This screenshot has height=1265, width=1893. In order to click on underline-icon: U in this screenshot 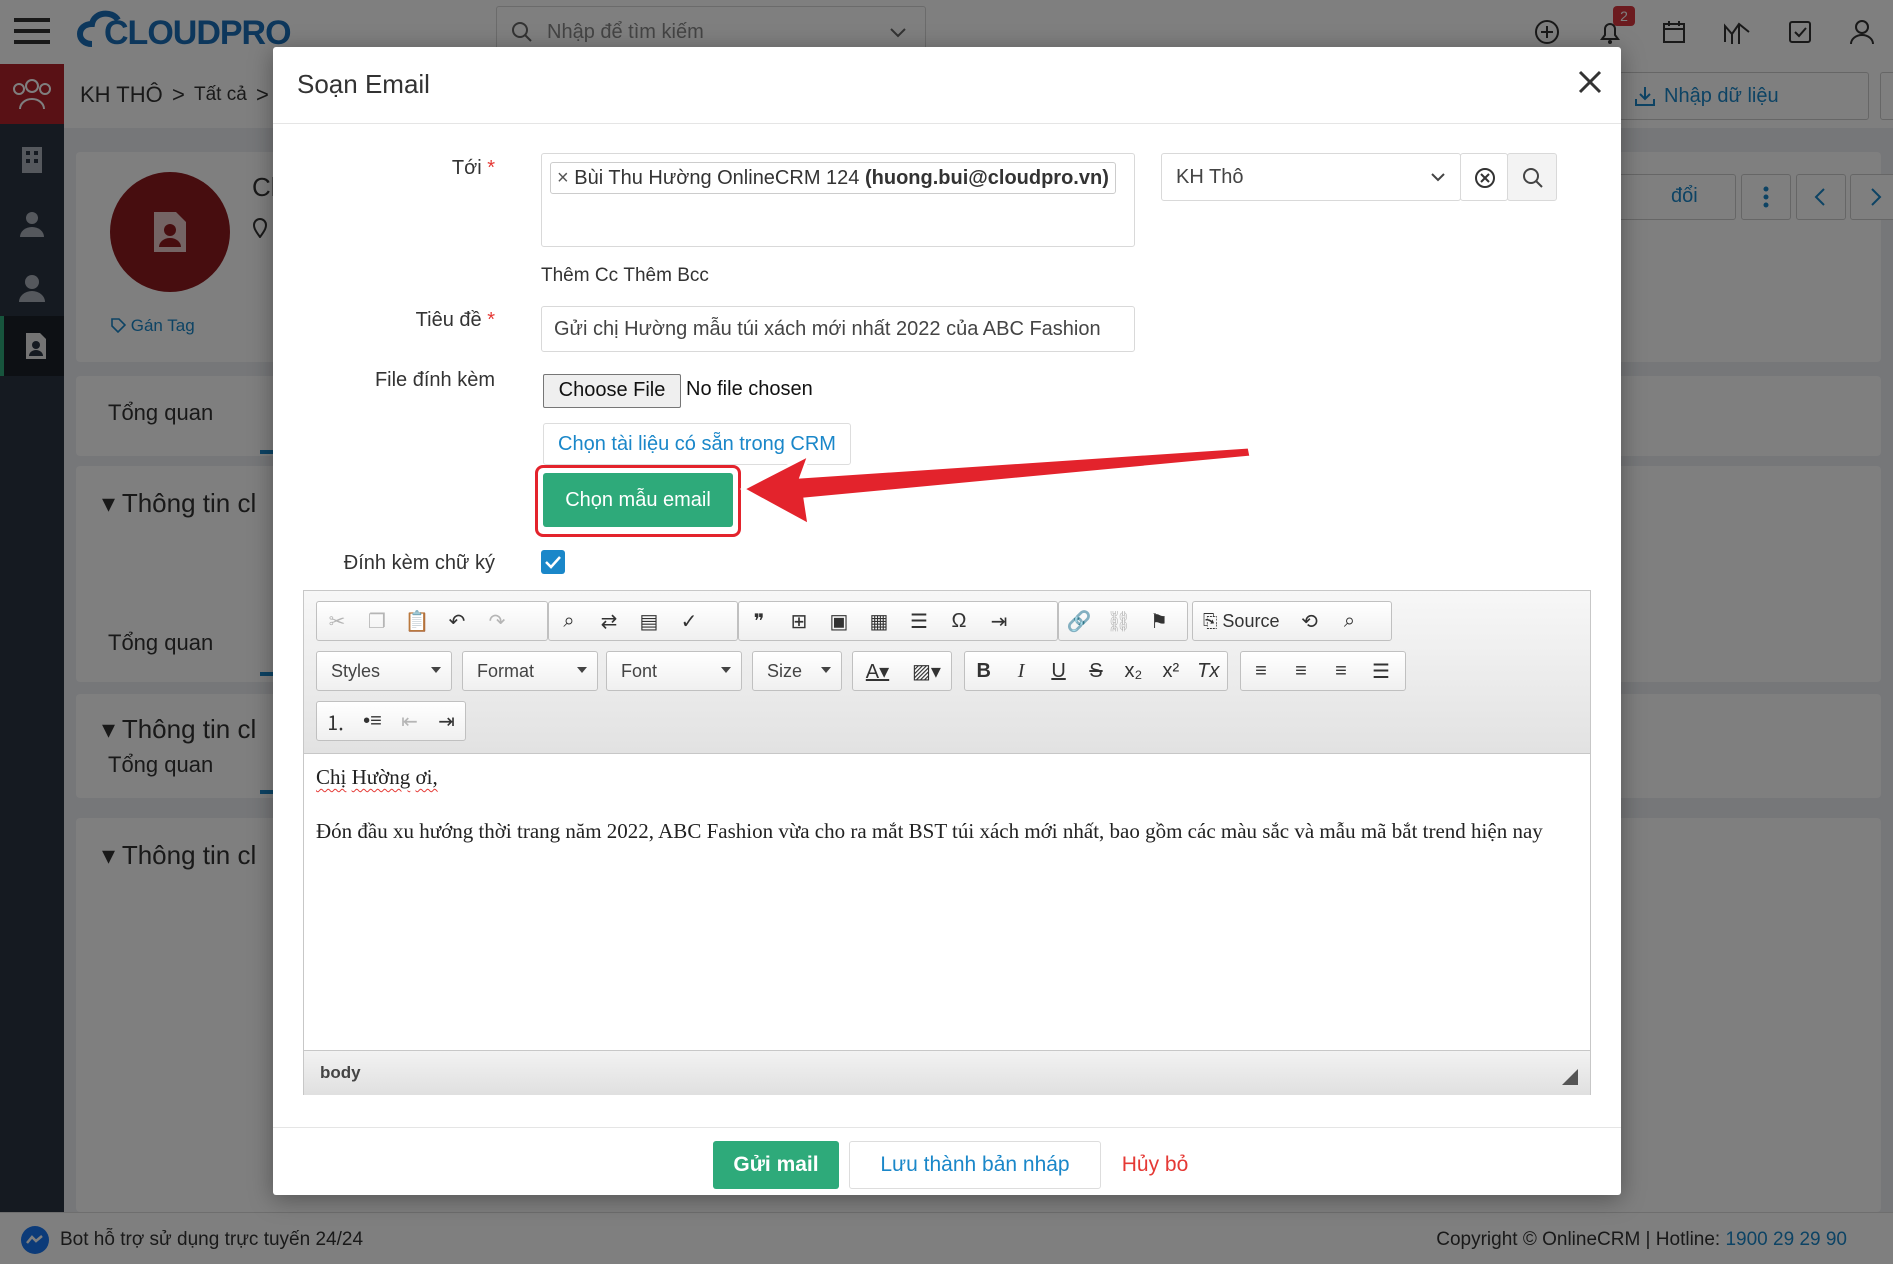, I will do `click(1058, 671)`.